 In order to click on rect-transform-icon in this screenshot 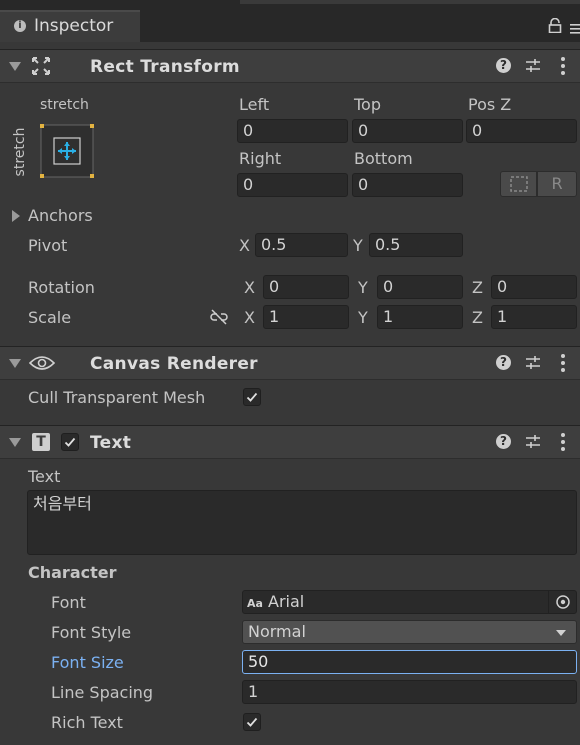, I will do `click(41, 68)`.